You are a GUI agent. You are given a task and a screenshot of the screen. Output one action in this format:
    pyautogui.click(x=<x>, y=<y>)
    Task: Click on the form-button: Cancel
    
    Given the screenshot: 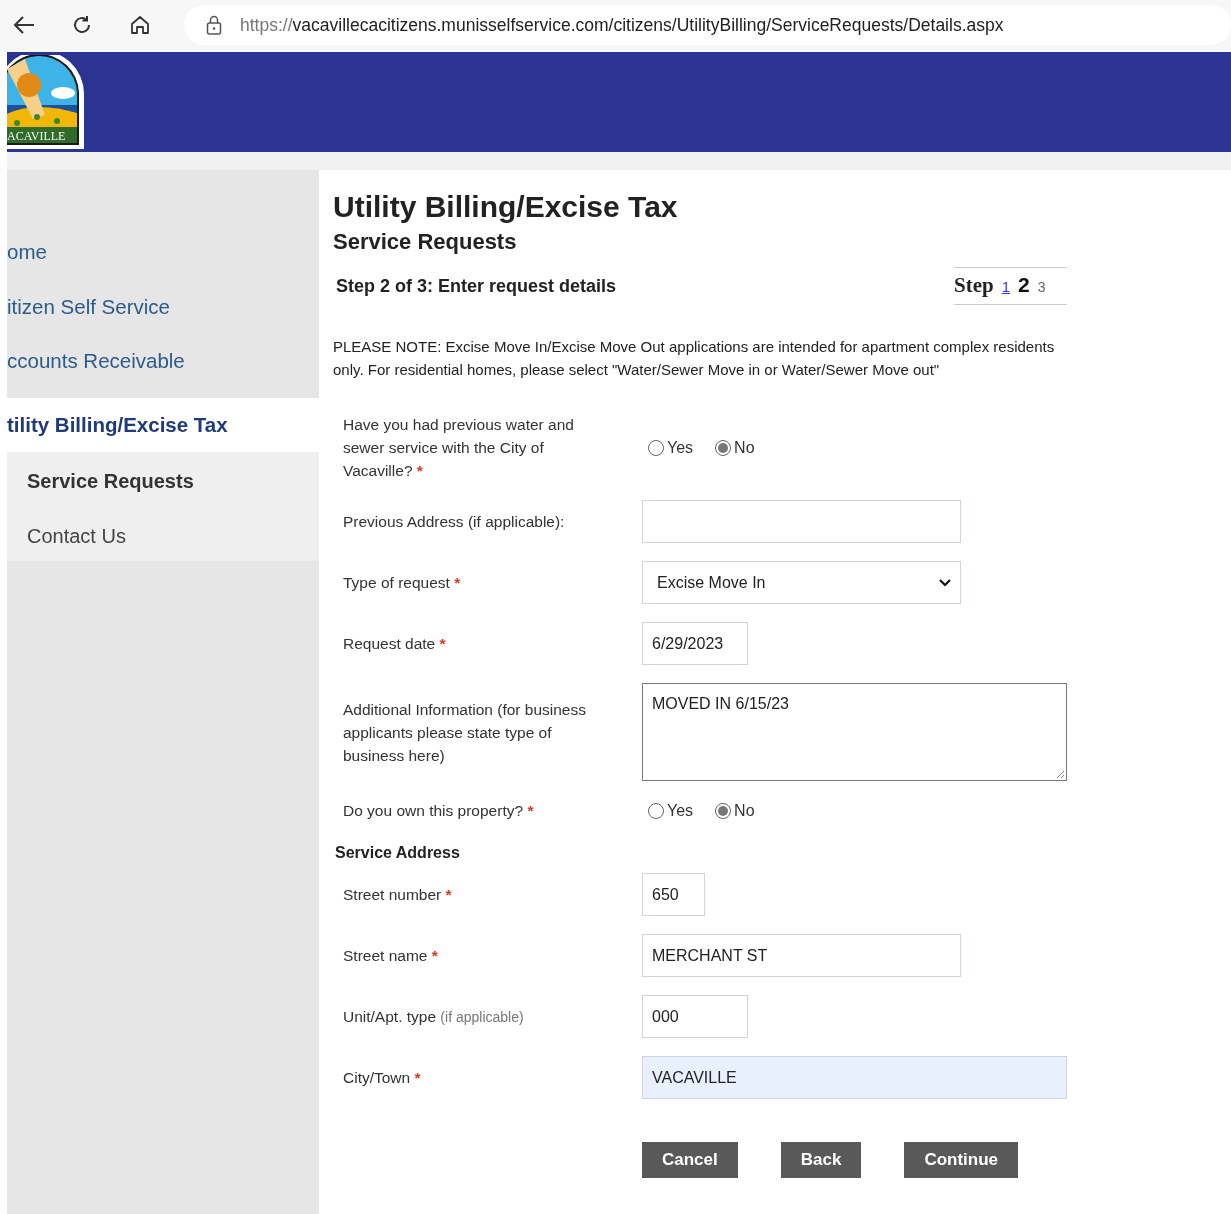 What is the action you would take?
    pyautogui.click(x=690, y=1160)
    